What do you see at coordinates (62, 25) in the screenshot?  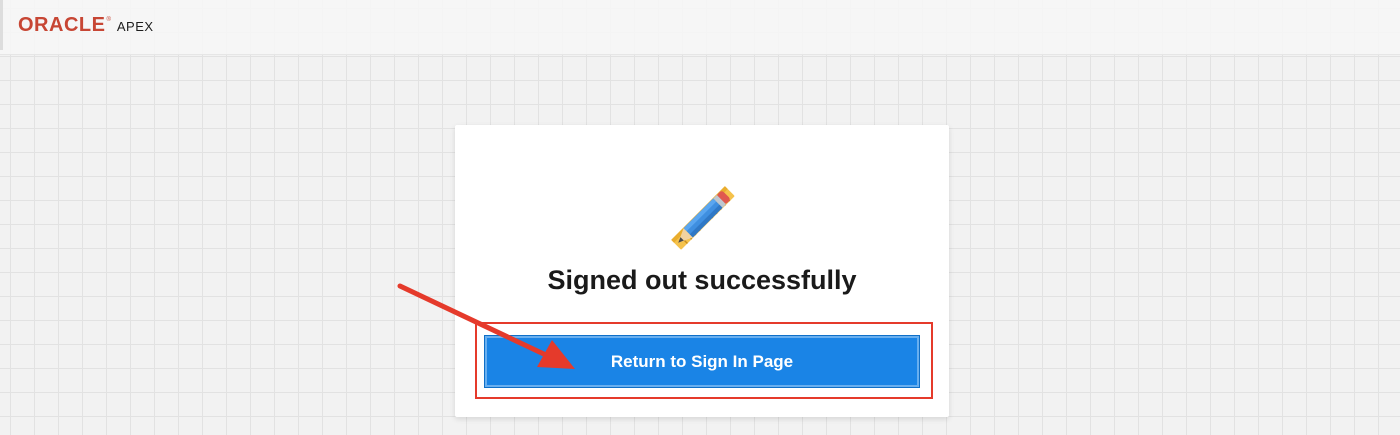 I see `logo-brand: ORACLE` at bounding box center [62, 25].